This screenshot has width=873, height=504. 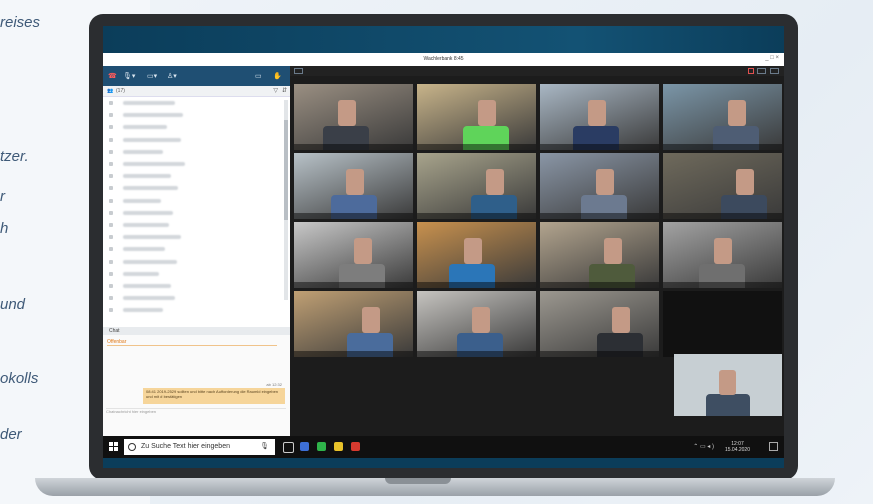 What do you see at coordinates (264, 446) in the screenshot?
I see `mic-icon: 🎙` at bounding box center [264, 446].